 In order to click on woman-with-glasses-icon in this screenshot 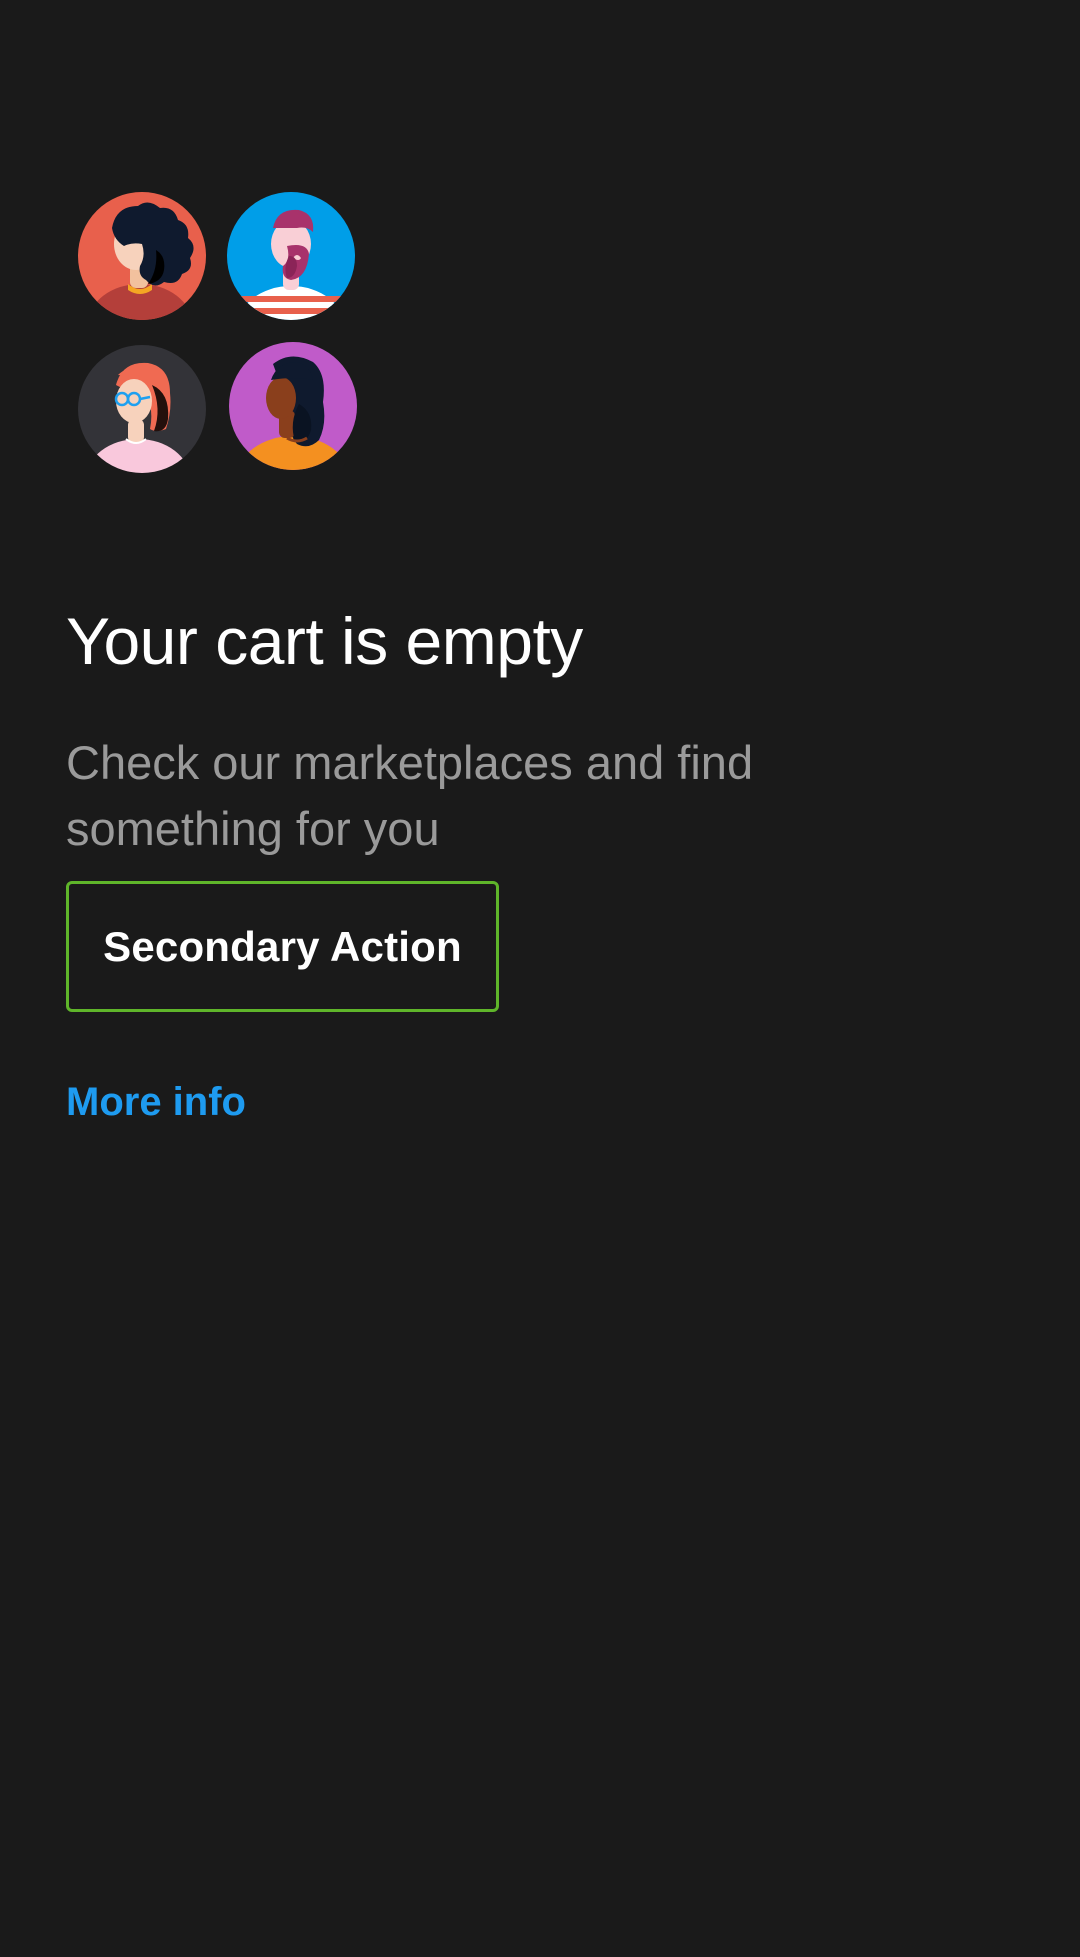, I will do `click(142, 409)`.